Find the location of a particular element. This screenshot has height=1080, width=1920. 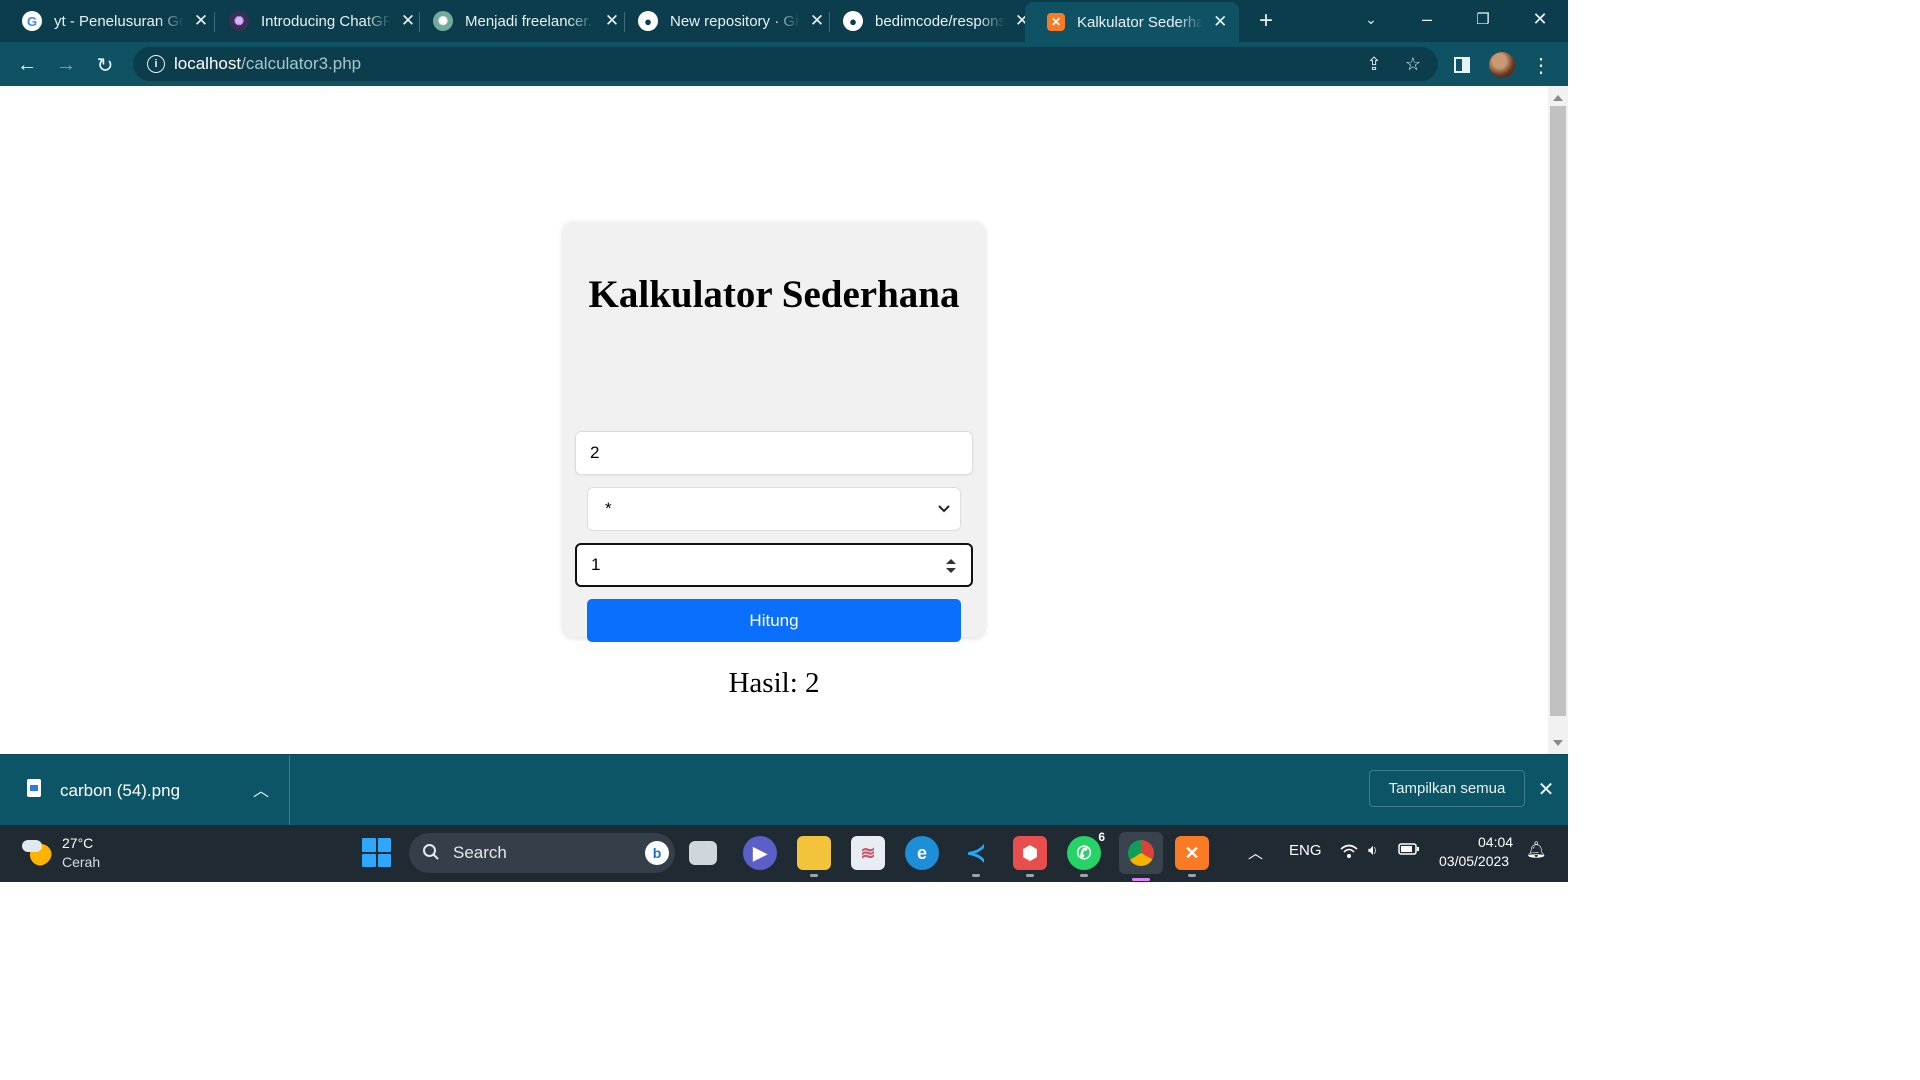

close-icon: ✕ is located at coordinates (1220, 21).